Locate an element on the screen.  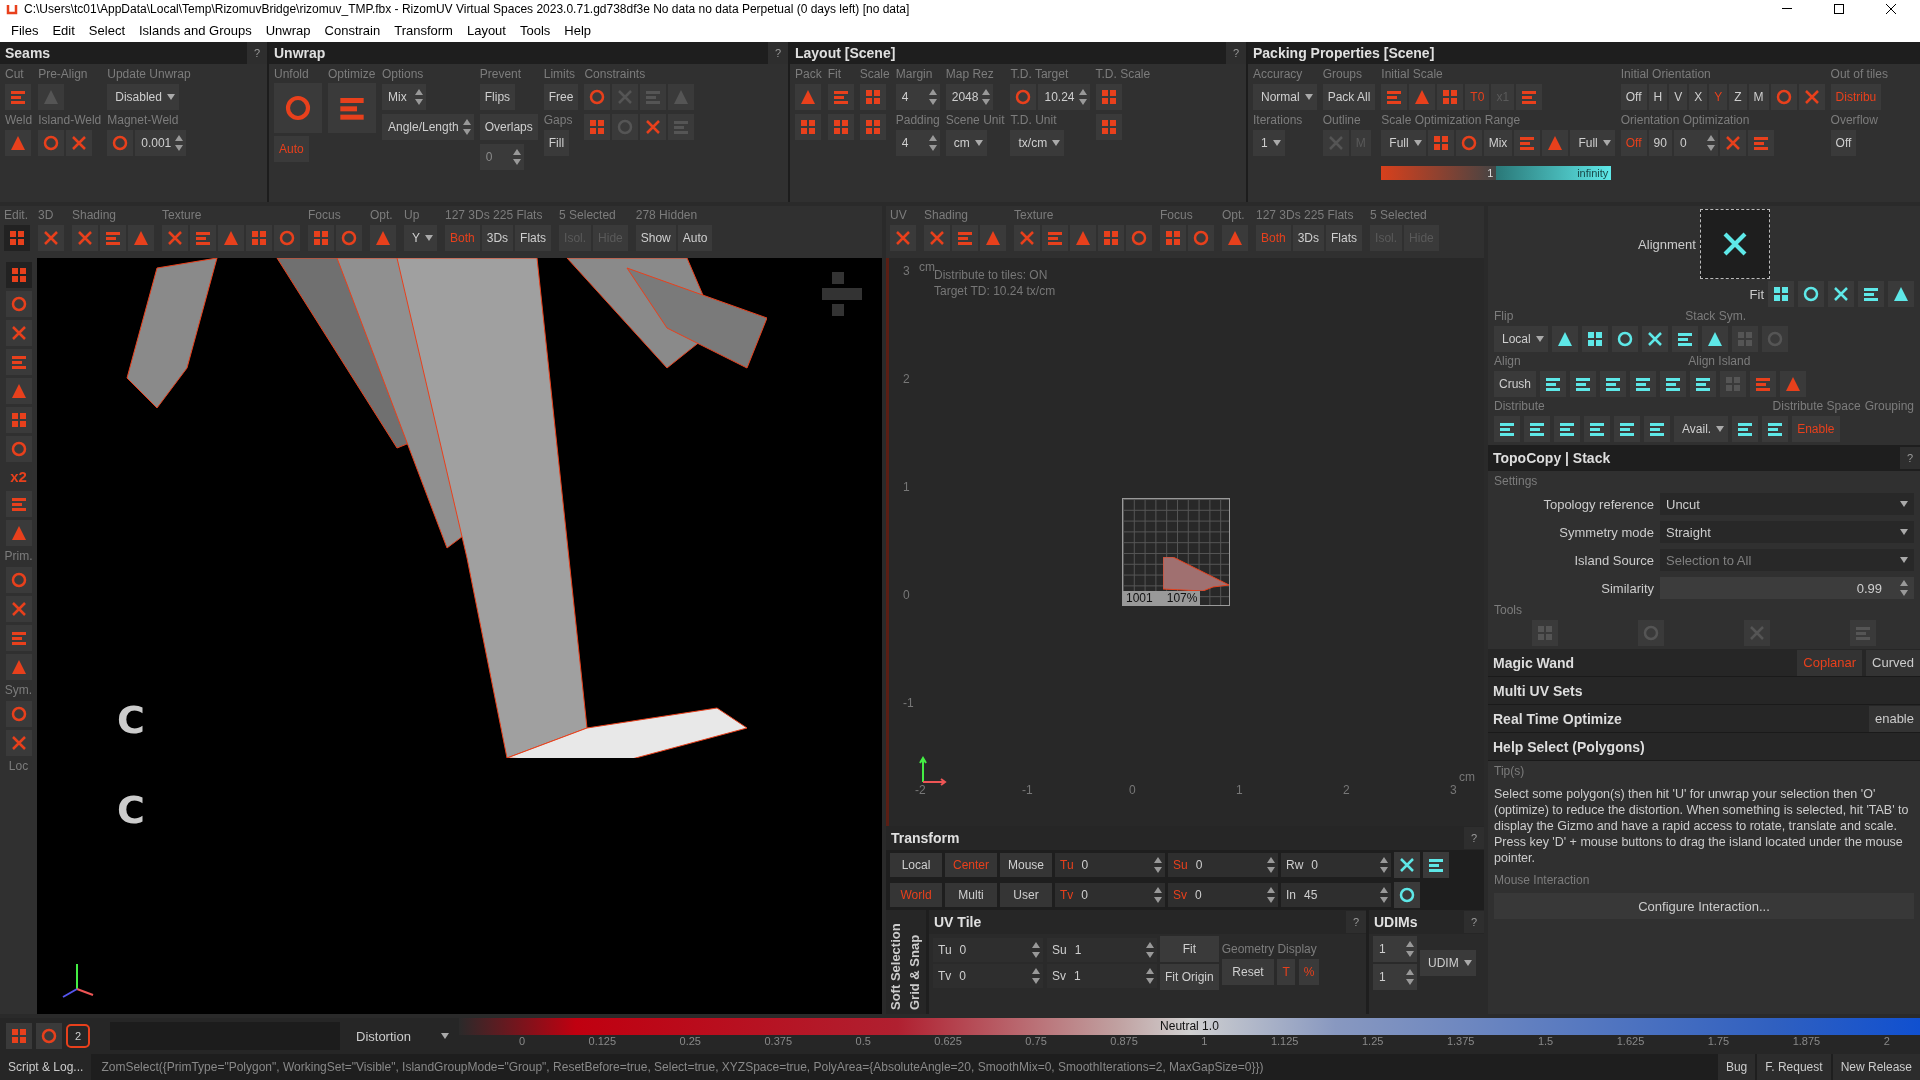
menu-item: Files is located at coordinates (25, 30).